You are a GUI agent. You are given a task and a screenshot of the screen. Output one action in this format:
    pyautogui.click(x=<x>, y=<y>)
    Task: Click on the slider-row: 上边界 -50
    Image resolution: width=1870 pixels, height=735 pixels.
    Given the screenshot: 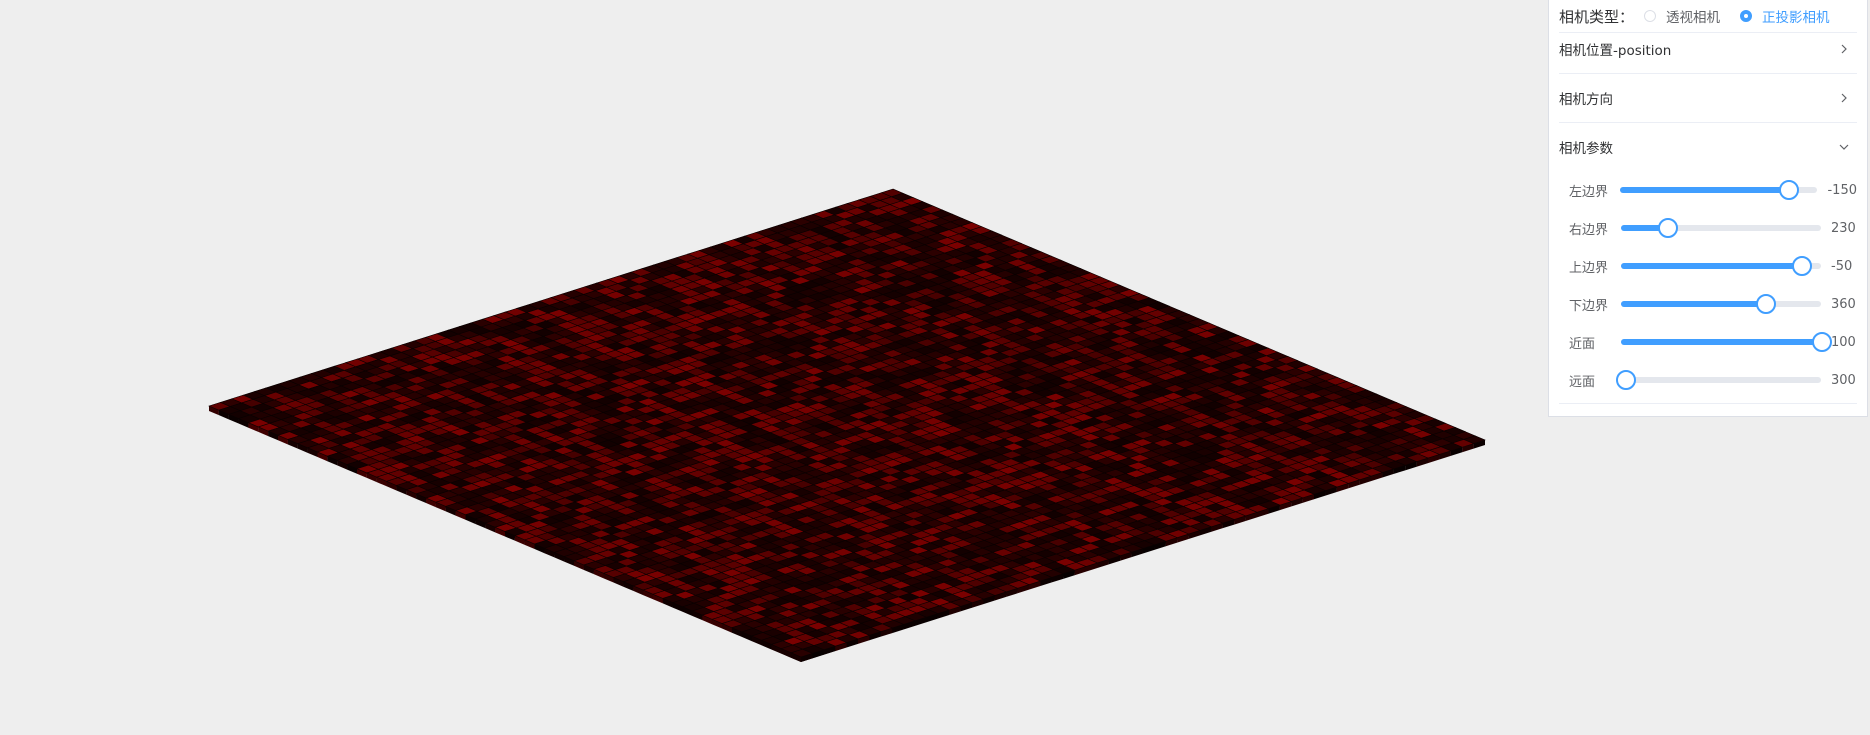 What is the action you would take?
    pyautogui.click(x=1708, y=266)
    